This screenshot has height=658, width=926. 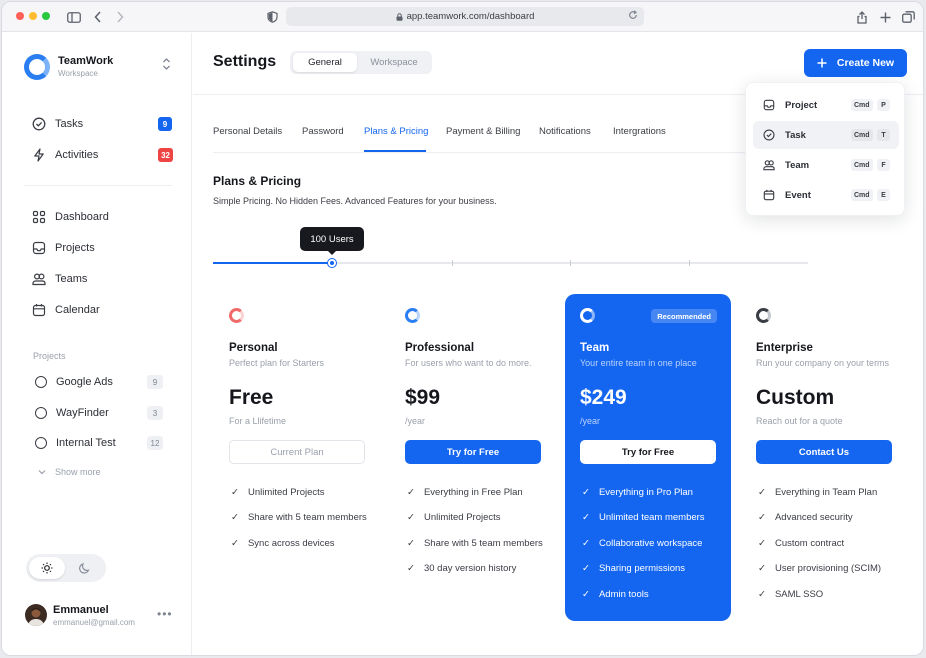 I want to click on sidebar-item-dashboard: Dashboard, so click(x=102, y=217).